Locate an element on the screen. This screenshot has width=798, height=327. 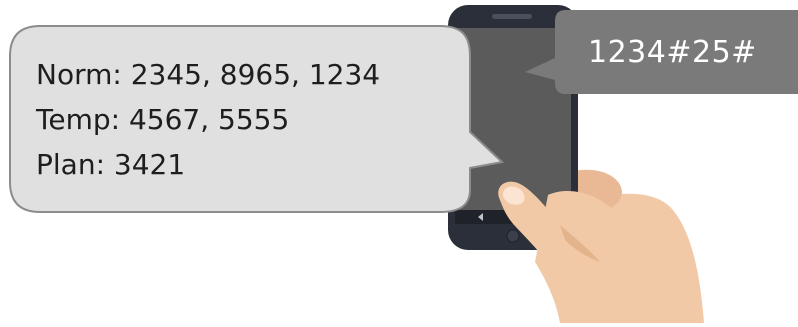
ussd-code: 1234#25# is located at coordinates (672, 52).